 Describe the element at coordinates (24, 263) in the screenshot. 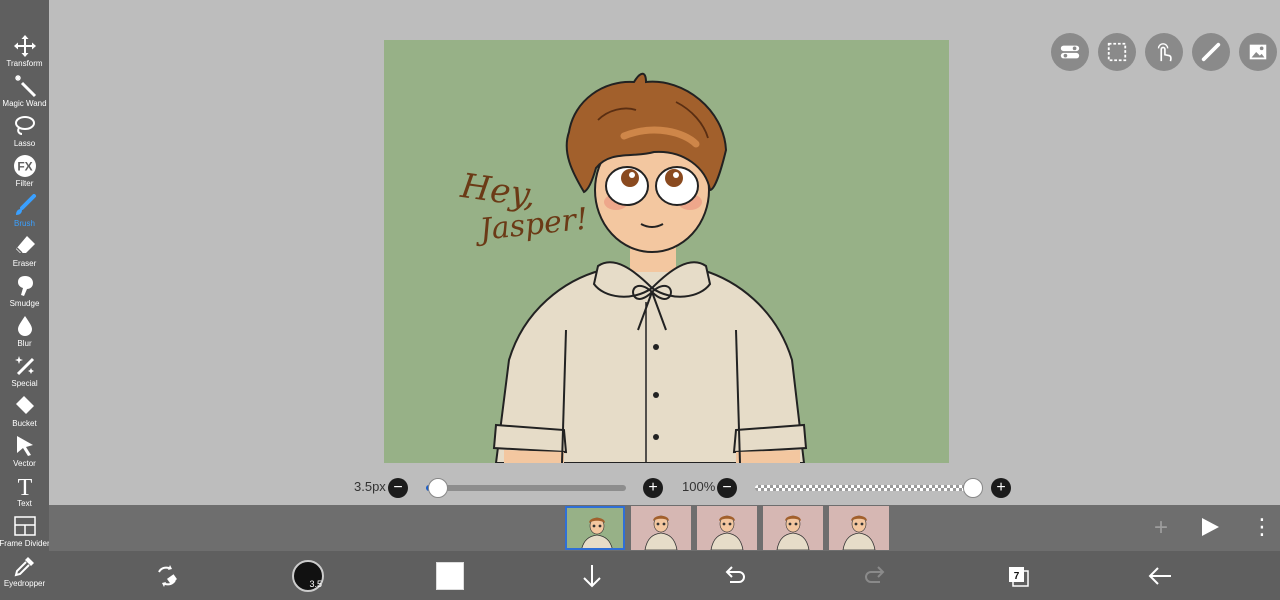

I see `tool-label: Eraser` at that location.